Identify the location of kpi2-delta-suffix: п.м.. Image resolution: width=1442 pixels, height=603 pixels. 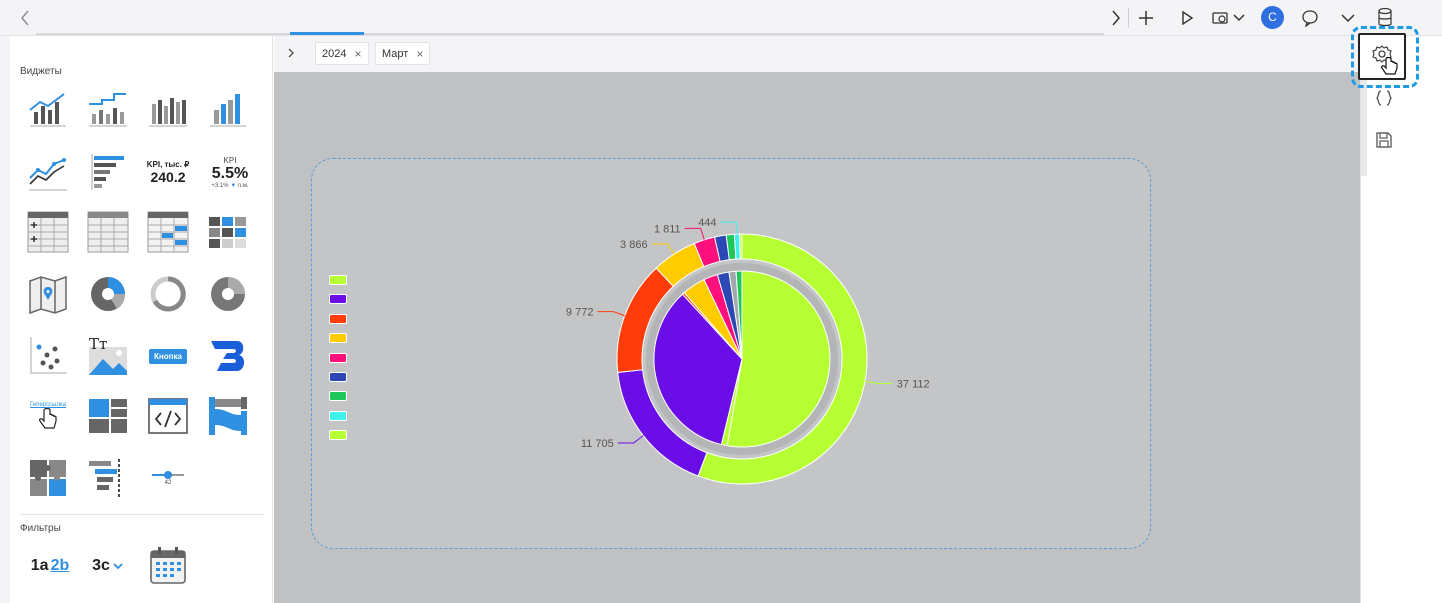
(243, 185).